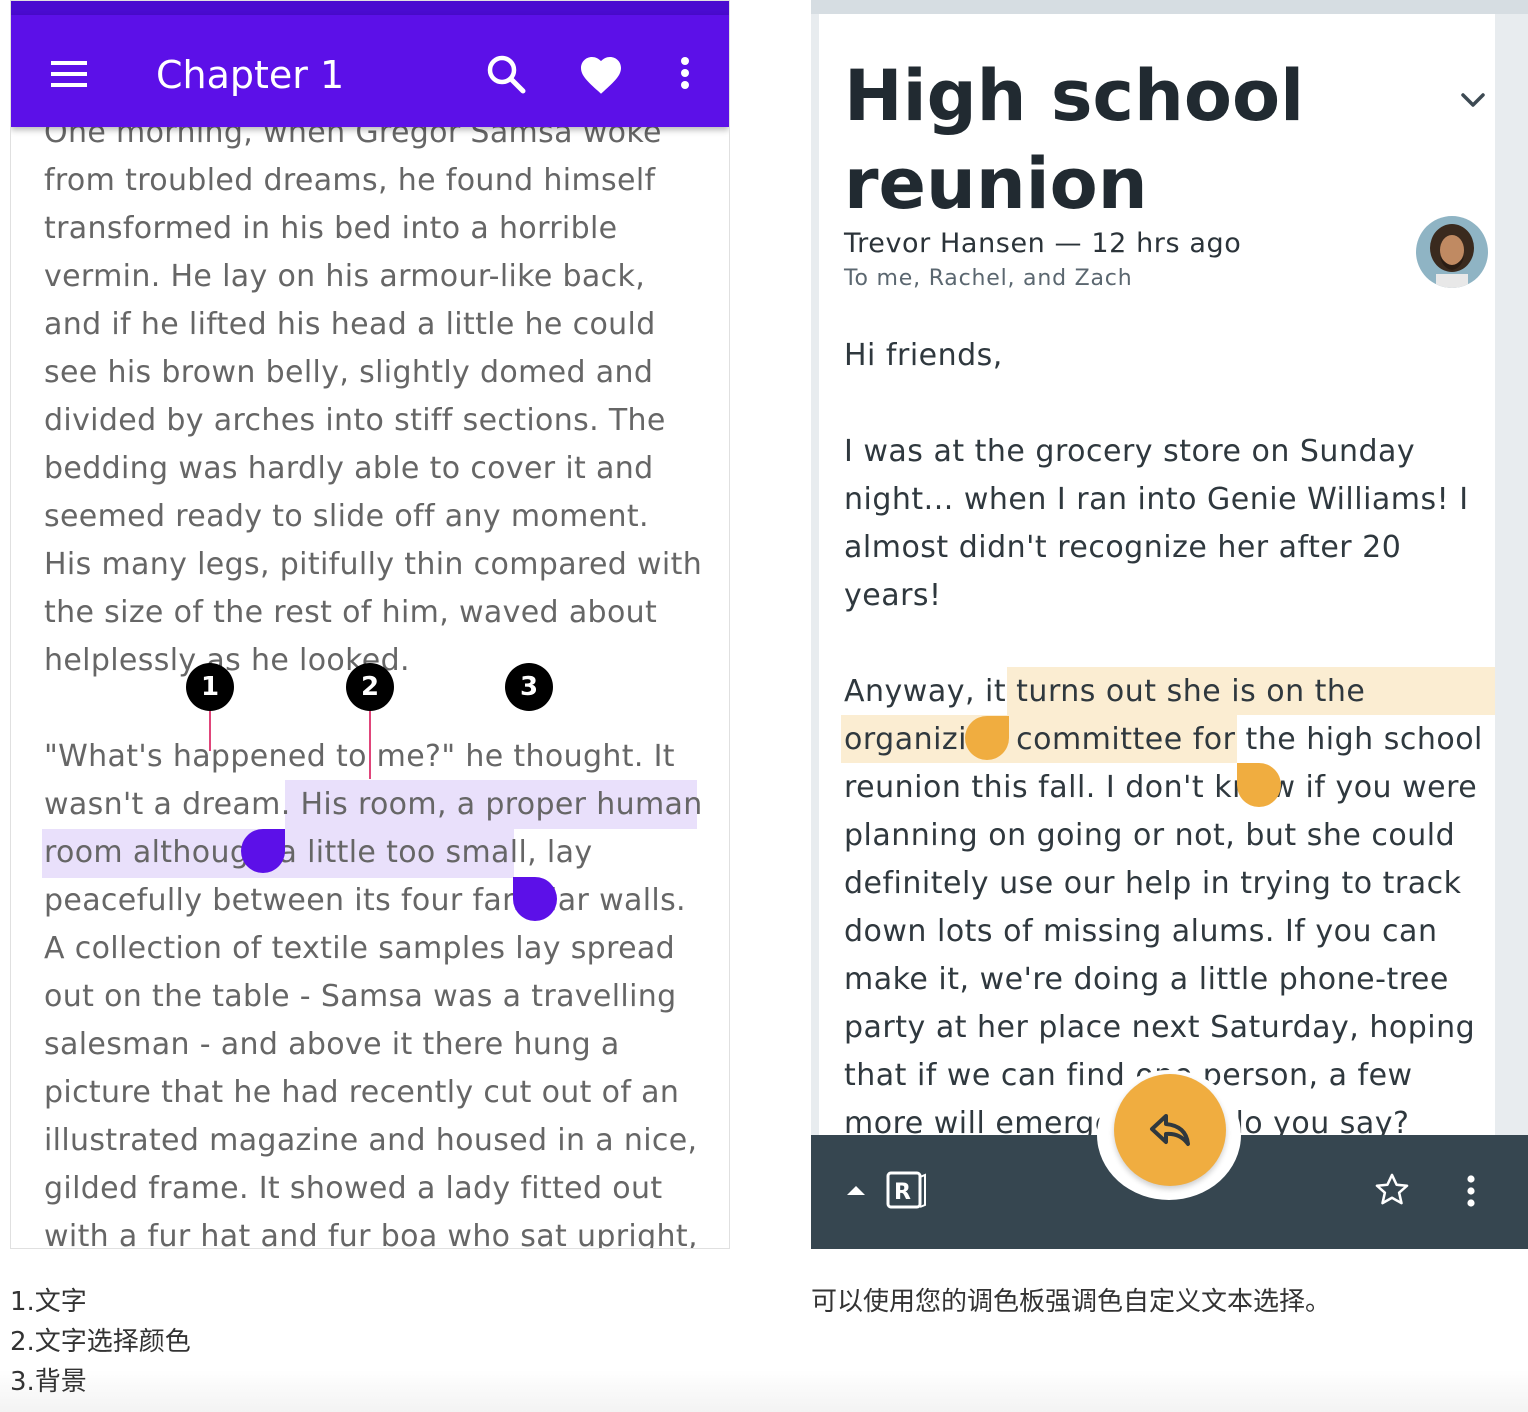  I want to click on annotation-marker-2: 2, so click(370, 687).